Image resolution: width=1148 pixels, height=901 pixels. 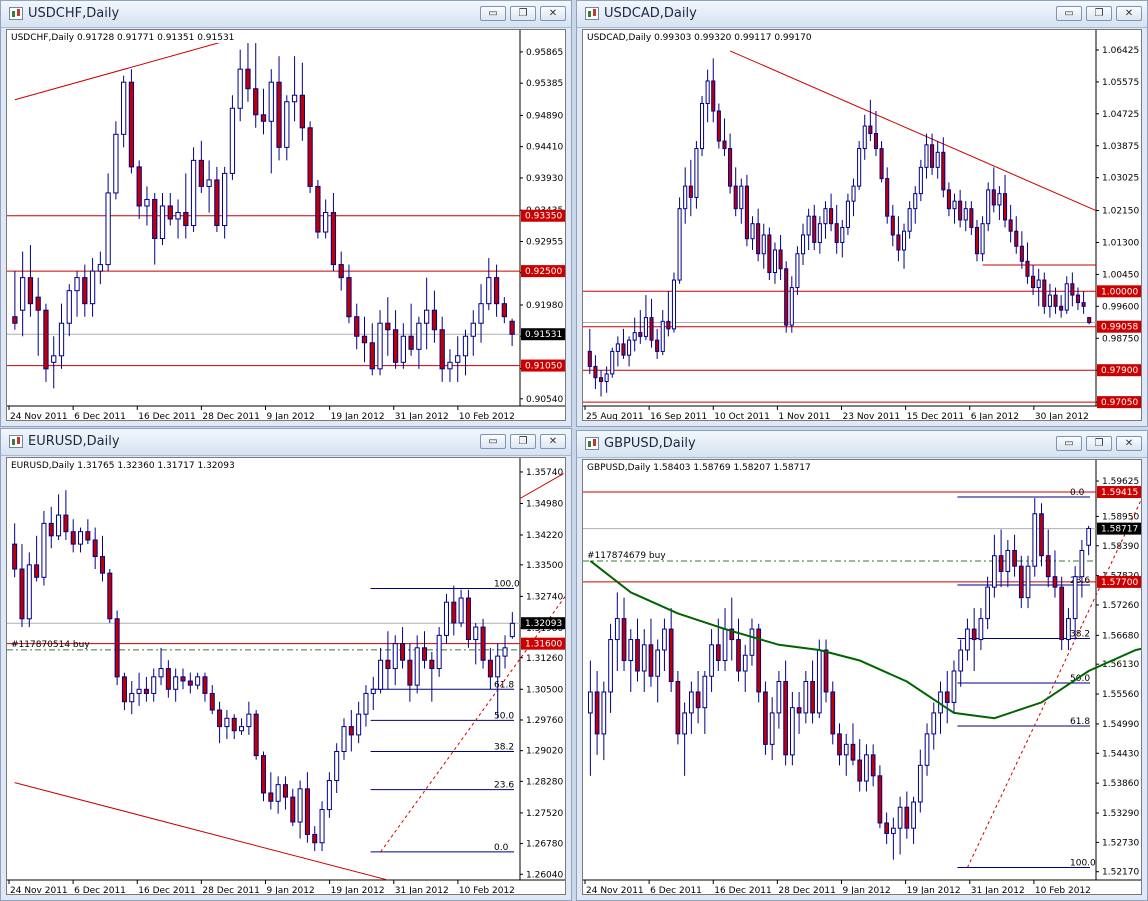 I want to click on window-titlebar: GBPUSD,Daily ▭ ❐ ✕, so click(x=862, y=444).